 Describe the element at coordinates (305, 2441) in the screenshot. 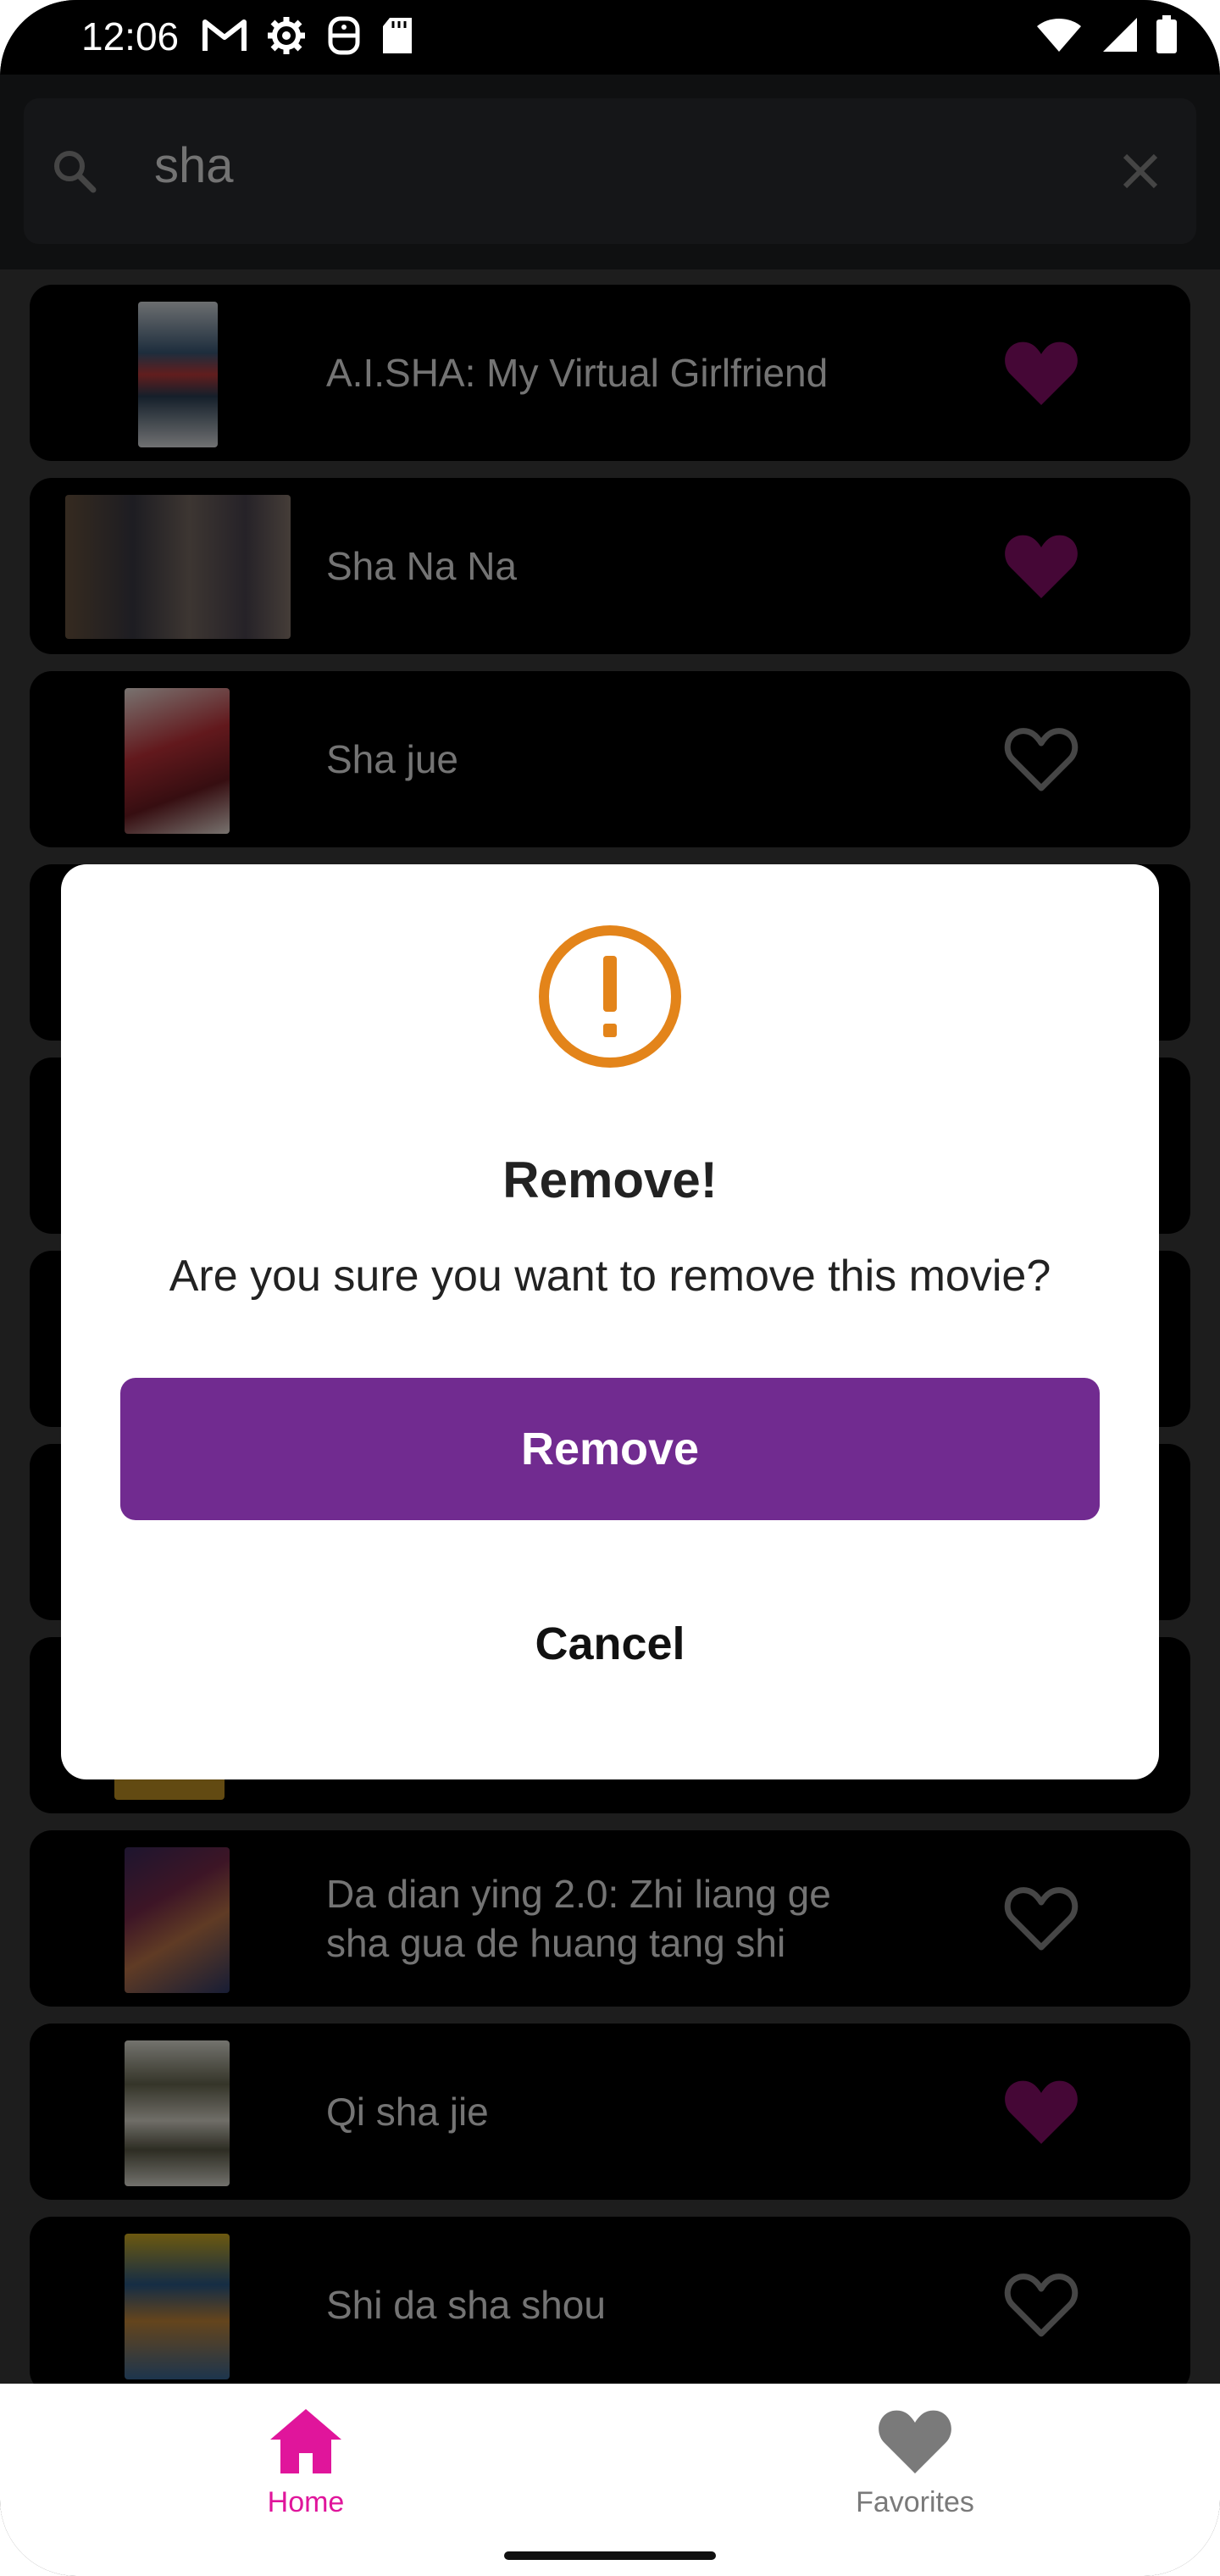

I see `home-icon` at that location.